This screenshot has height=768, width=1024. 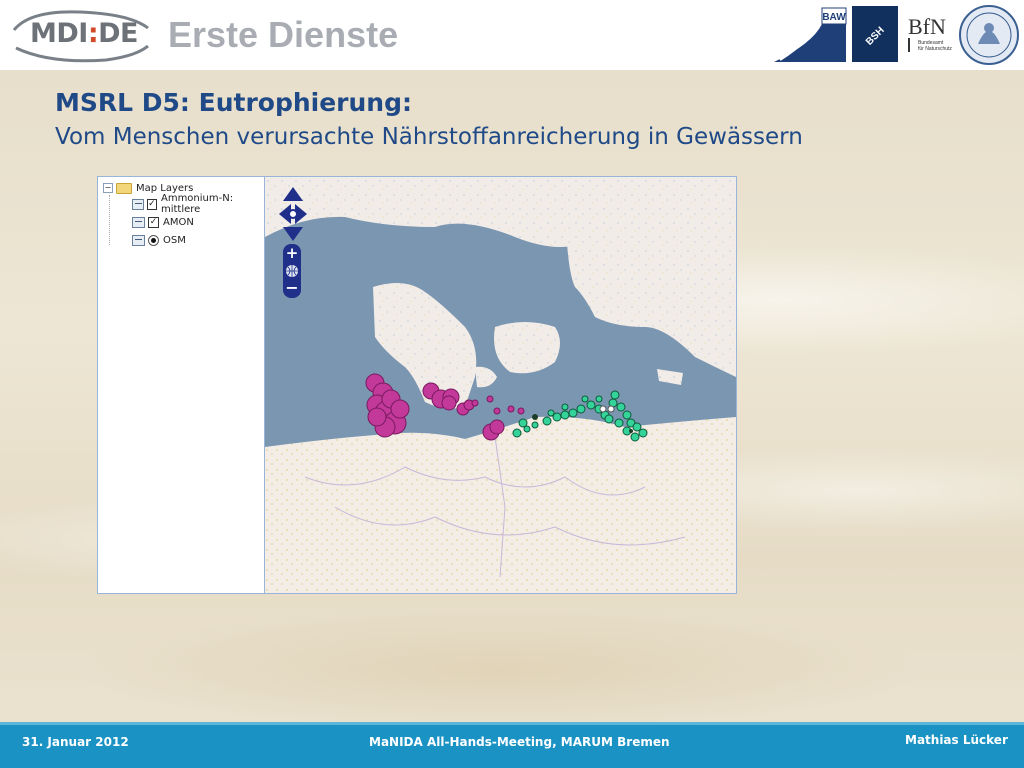 I want to click on footer-strip, so click(x=512, y=723).